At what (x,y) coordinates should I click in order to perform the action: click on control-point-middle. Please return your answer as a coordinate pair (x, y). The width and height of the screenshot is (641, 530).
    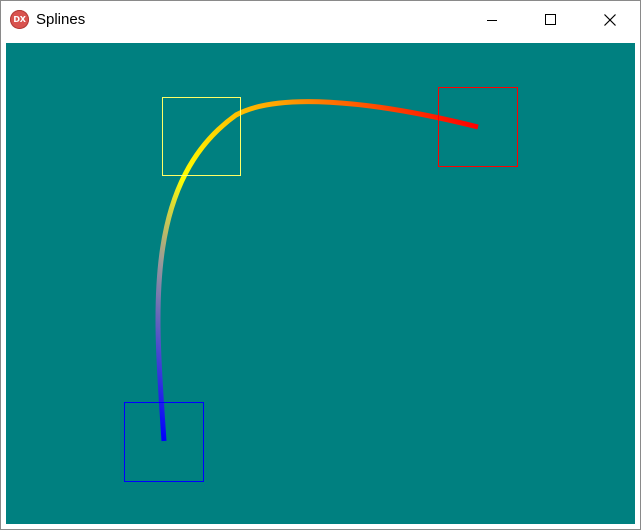
    Looking at the image, I should click on (201, 136).